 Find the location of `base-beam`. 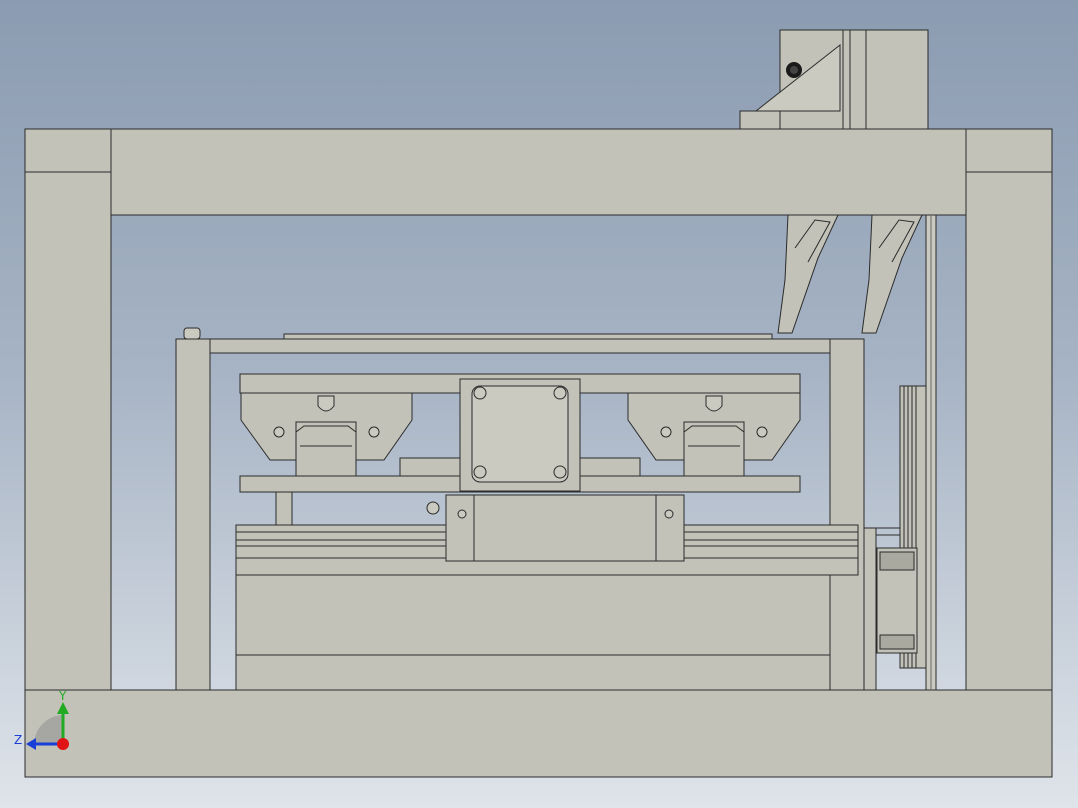

base-beam is located at coordinates (538, 733).